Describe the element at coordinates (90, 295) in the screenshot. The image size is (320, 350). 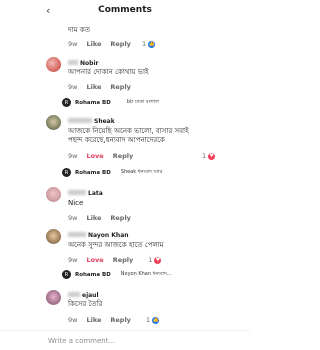
I see `commenter-name: ejaul` at that location.